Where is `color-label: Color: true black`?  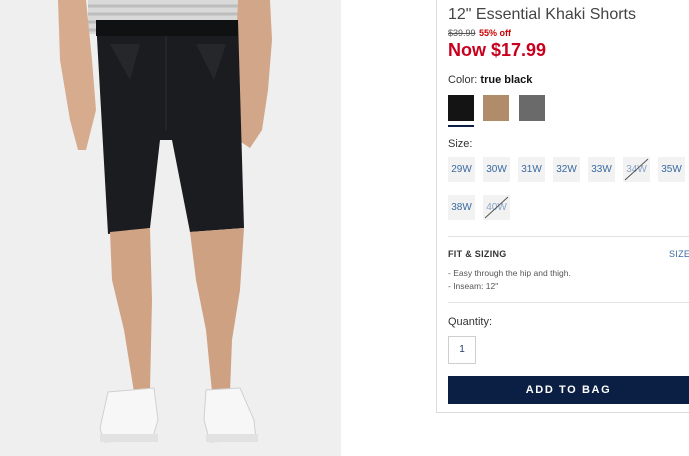
color-label: Color: true black is located at coordinates (490, 80).